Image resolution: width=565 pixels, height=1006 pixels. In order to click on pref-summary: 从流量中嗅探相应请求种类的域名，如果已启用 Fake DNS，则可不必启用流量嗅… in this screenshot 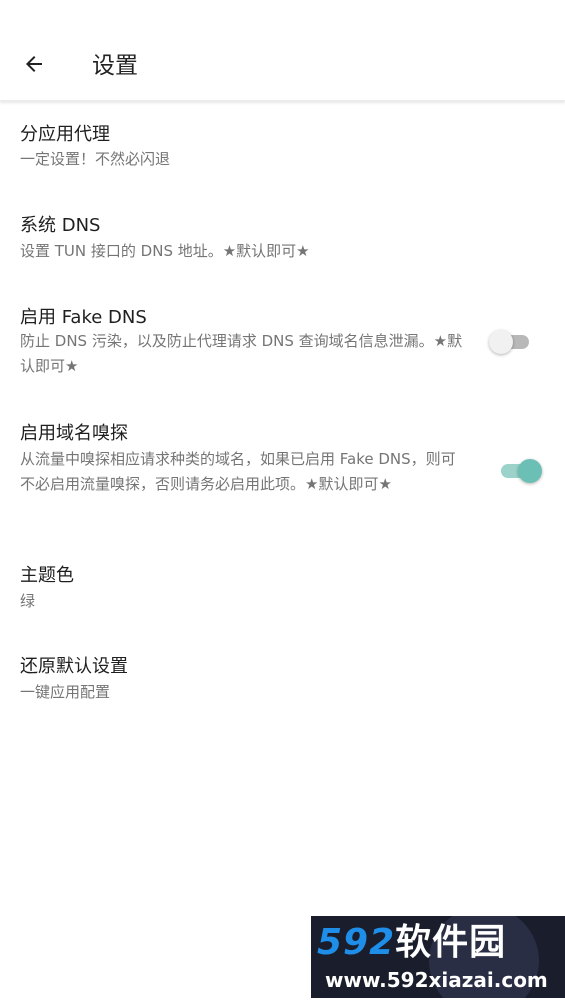, I will do `click(238, 471)`.